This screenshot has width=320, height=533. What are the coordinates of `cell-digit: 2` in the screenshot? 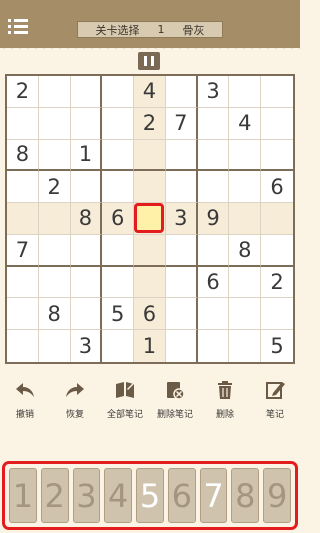 It's located at (22, 91).